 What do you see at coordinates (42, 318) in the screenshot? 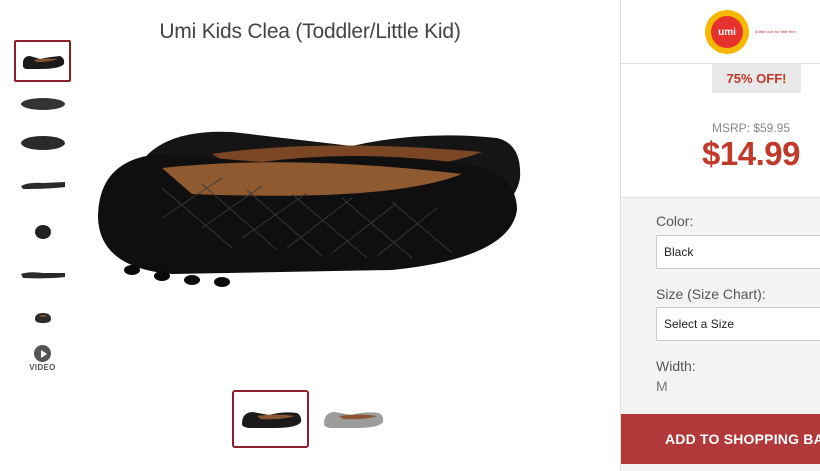
I see `thumbnail-back-view` at bounding box center [42, 318].